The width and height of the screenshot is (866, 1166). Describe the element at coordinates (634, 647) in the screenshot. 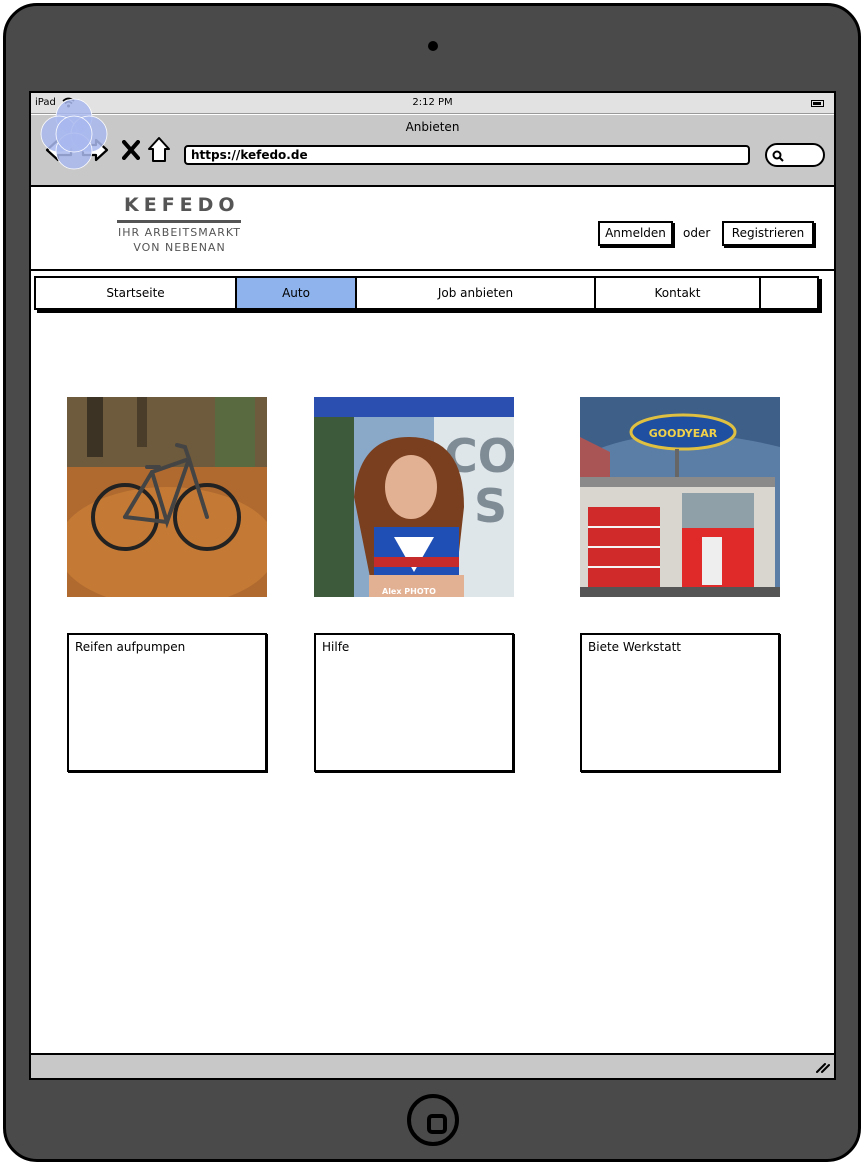

I see `listing-title: Biete Werkstatt` at that location.